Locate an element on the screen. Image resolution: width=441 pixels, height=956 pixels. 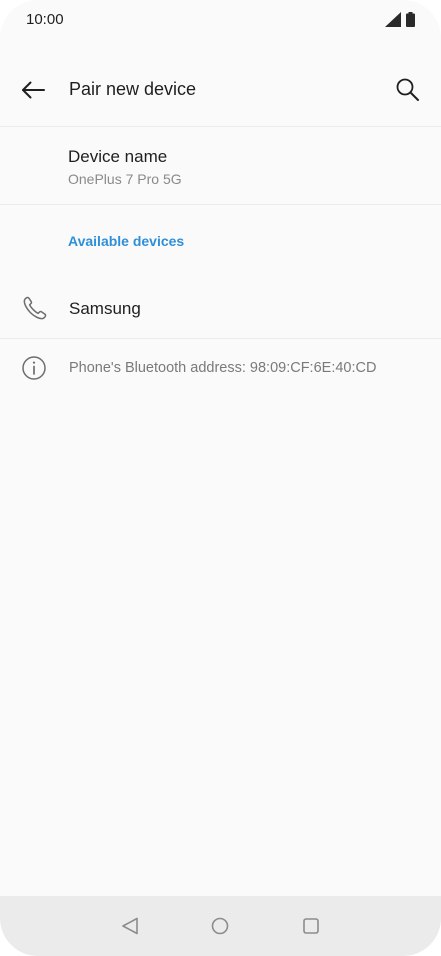
recents-square-icon is located at coordinates (311, 926).